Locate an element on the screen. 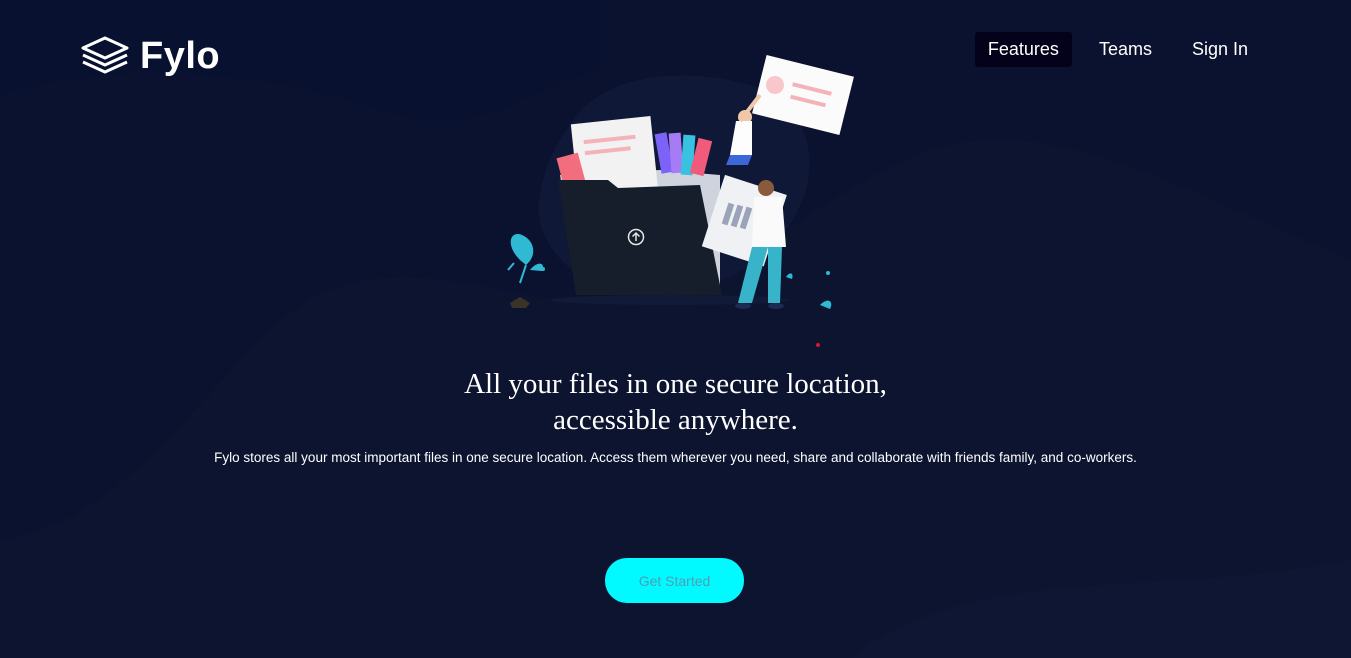 This screenshot has width=1351, height=658. brand-logo: Fylo is located at coordinates (150, 56).